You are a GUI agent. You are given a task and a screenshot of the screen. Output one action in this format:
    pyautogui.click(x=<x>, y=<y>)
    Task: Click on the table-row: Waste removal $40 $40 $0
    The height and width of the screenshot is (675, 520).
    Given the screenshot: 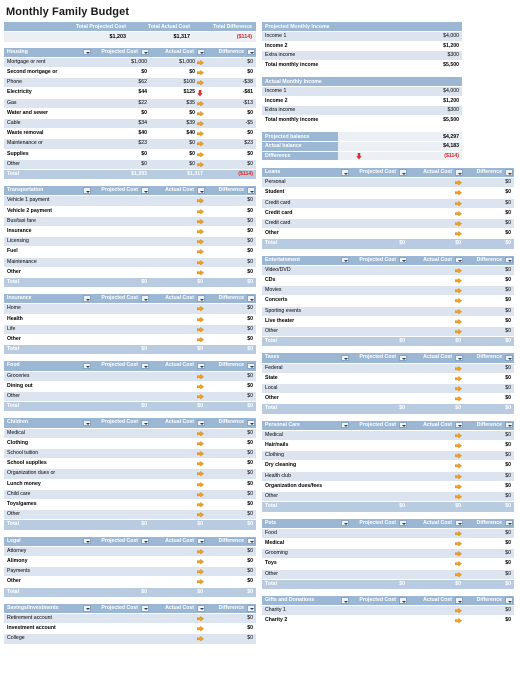 What is the action you would take?
    pyautogui.click(x=130, y=134)
    